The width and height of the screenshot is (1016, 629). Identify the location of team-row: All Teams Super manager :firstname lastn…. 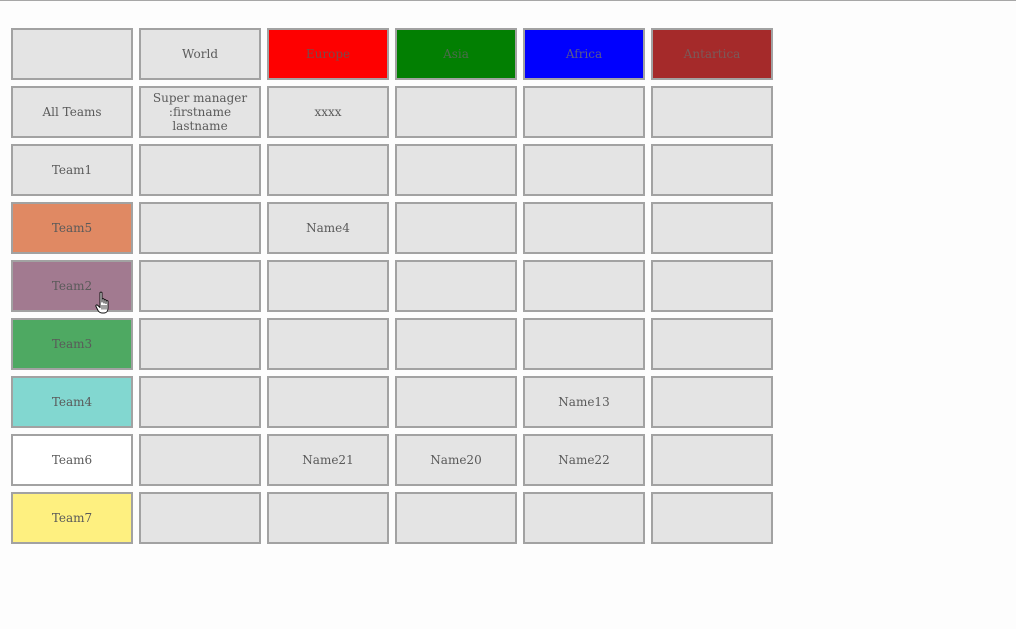
(392, 112).